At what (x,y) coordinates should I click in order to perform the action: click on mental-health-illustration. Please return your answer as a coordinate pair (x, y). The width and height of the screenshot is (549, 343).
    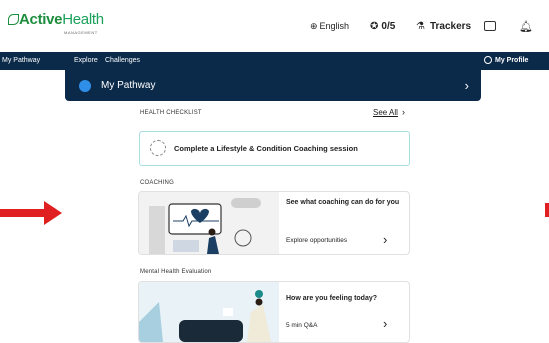
    Looking at the image, I should click on (209, 312).